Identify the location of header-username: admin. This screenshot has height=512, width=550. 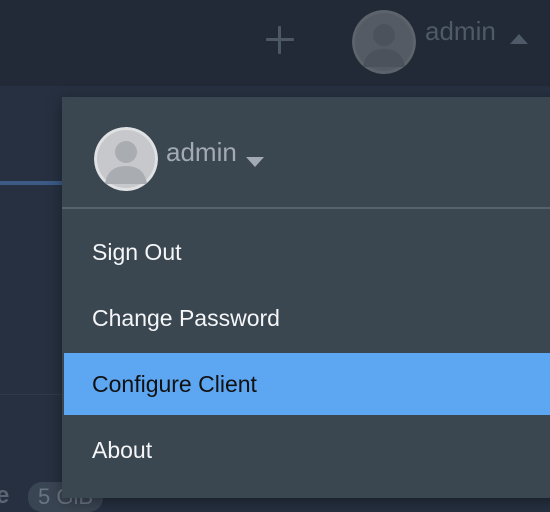
(460, 31).